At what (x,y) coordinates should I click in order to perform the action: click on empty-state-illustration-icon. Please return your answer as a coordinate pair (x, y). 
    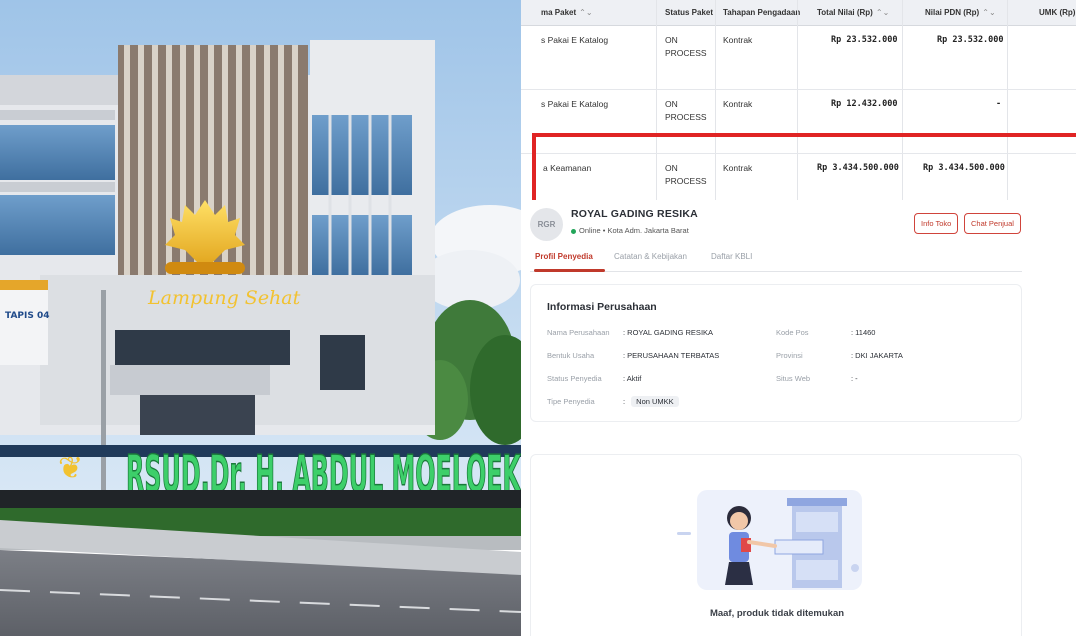
    Looking at the image, I should click on (769, 540).